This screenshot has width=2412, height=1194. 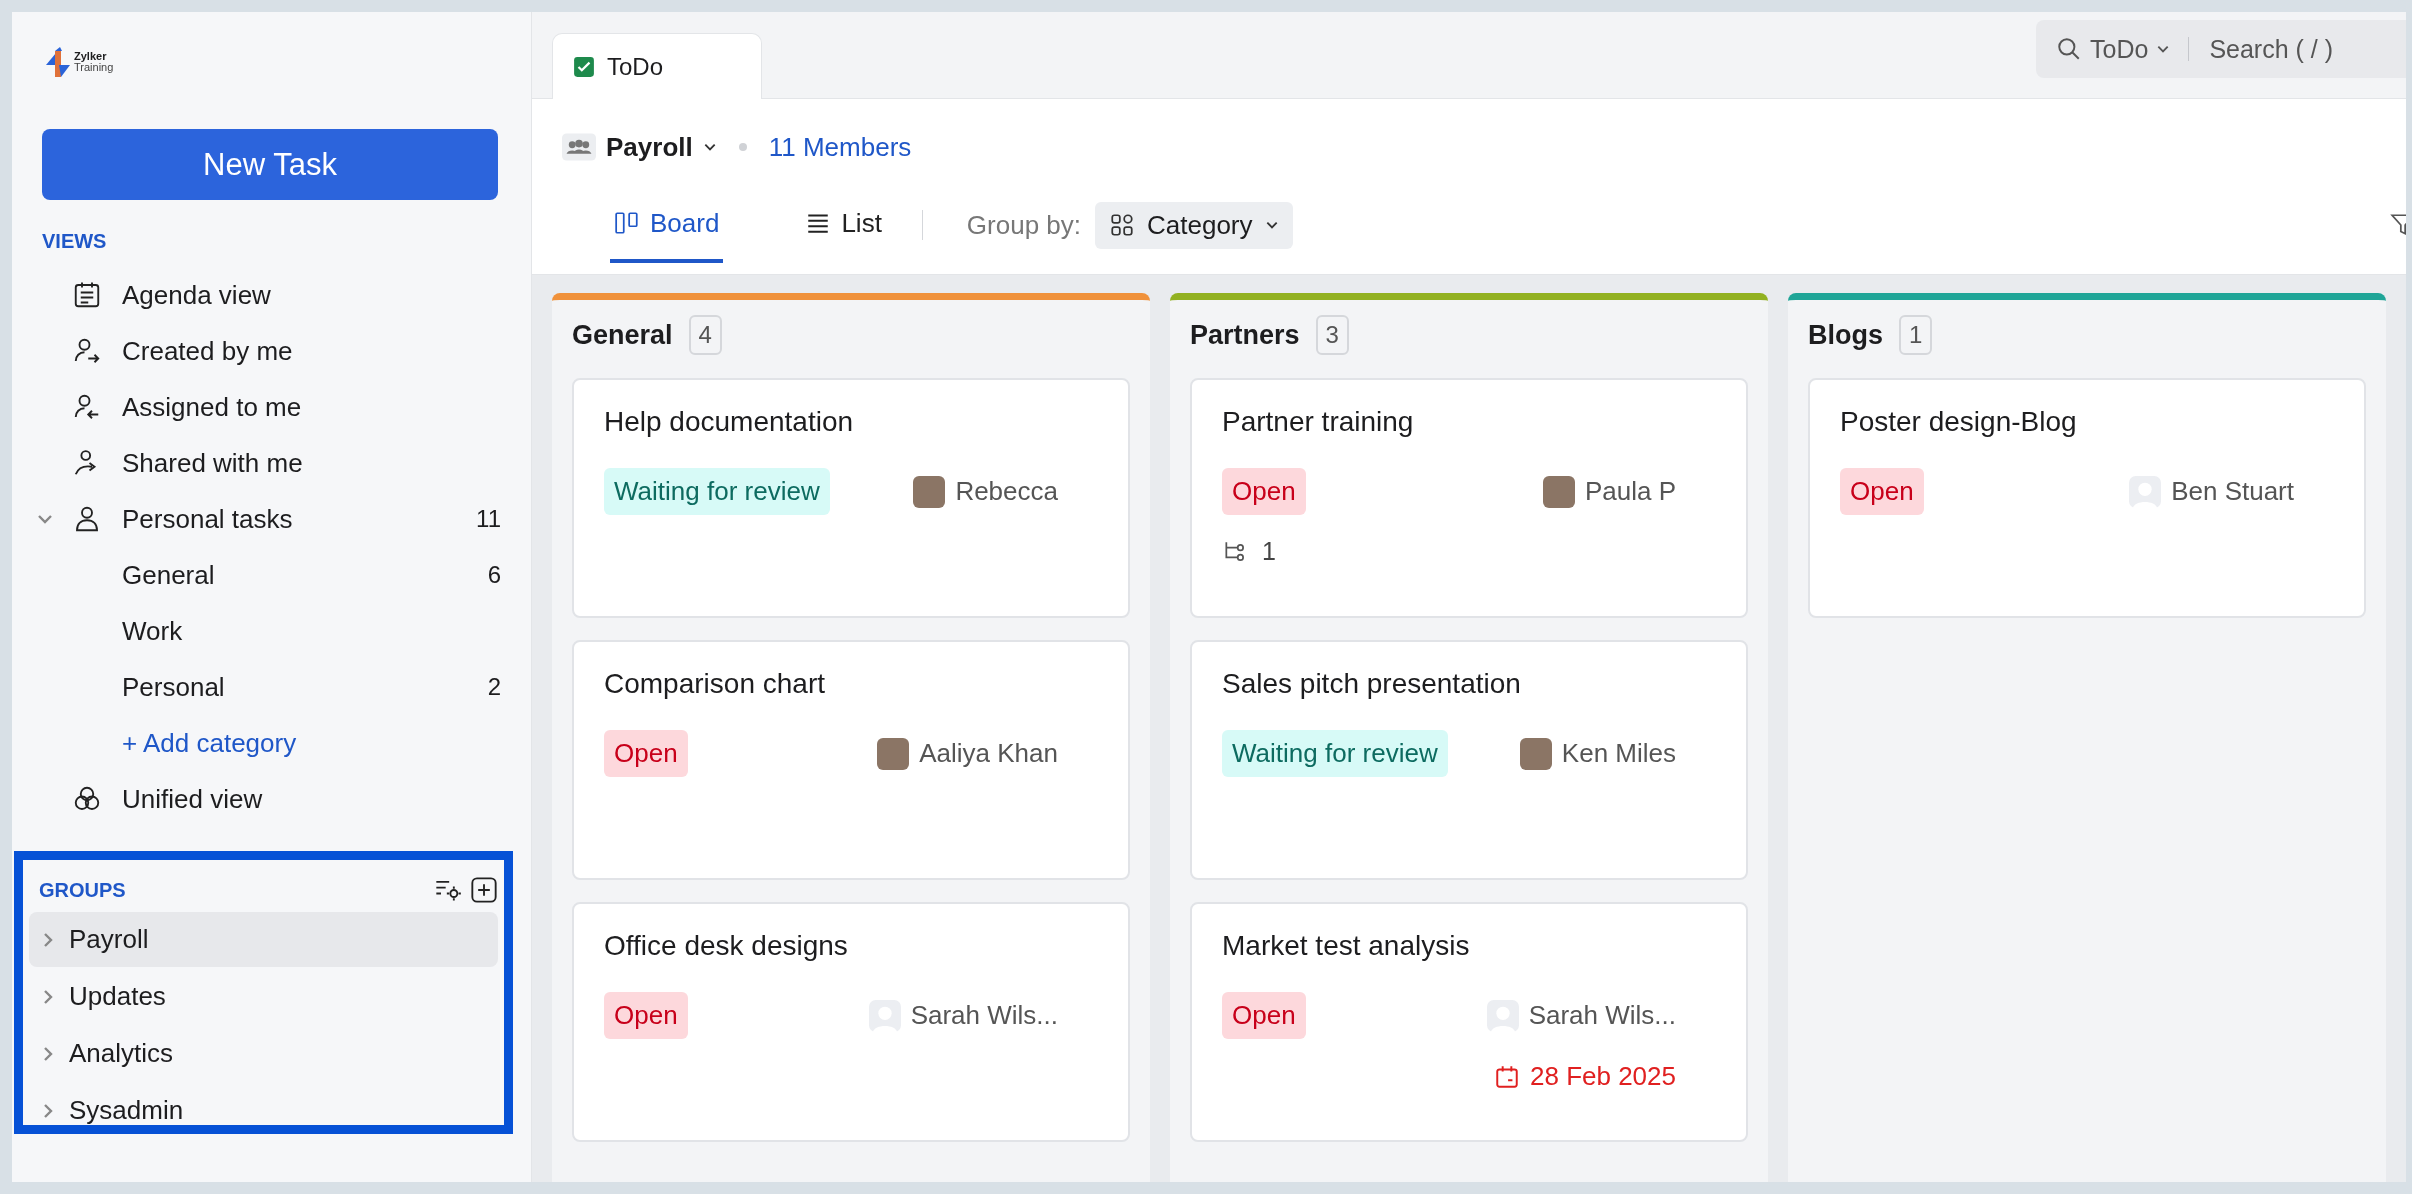 What do you see at coordinates (622, 335) in the screenshot?
I see `column-title: General` at bounding box center [622, 335].